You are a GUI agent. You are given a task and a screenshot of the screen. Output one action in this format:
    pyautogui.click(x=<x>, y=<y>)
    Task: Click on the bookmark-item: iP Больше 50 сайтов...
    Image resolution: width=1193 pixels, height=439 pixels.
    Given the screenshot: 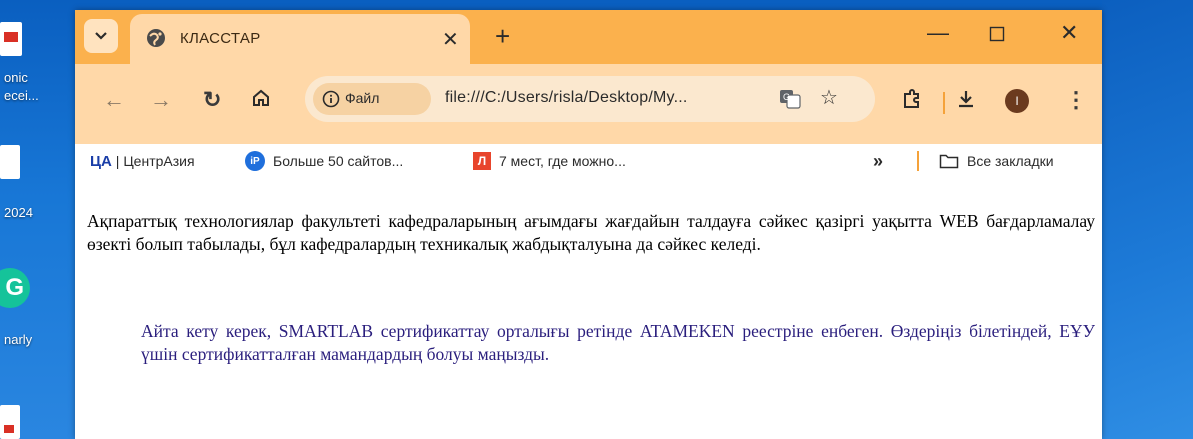 What is the action you would take?
    pyautogui.click(x=324, y=161)
    